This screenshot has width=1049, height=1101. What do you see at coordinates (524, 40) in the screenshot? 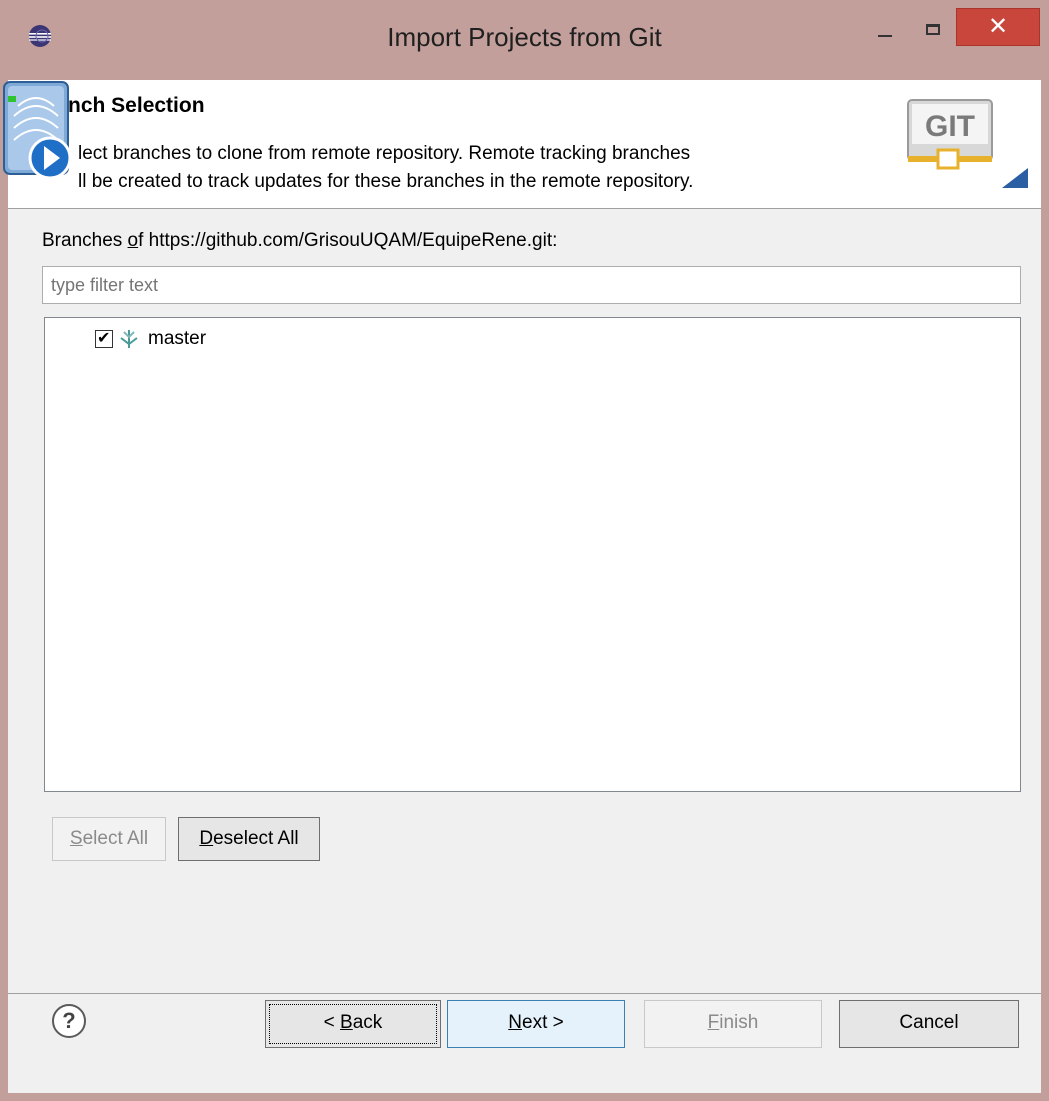
I see `title-bar: Import Projects from Git ✕` at bounding box center [524, 40].